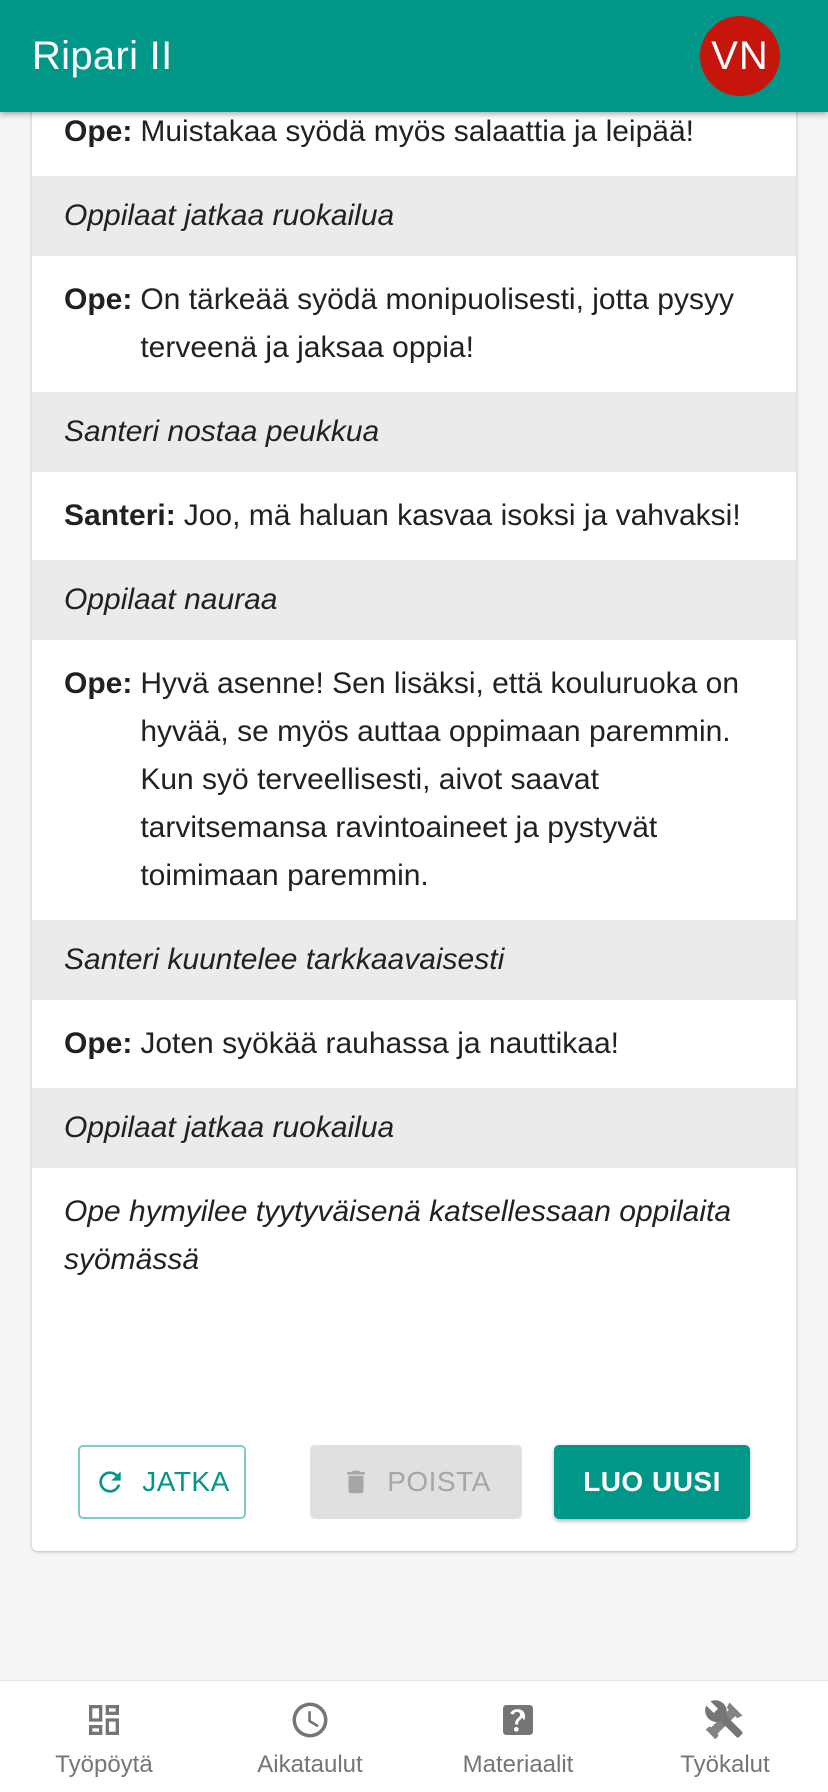 This screenshot has width=828, height=1792. I want to click on create-new-label: LUO UUSI, so click(652, 1481).